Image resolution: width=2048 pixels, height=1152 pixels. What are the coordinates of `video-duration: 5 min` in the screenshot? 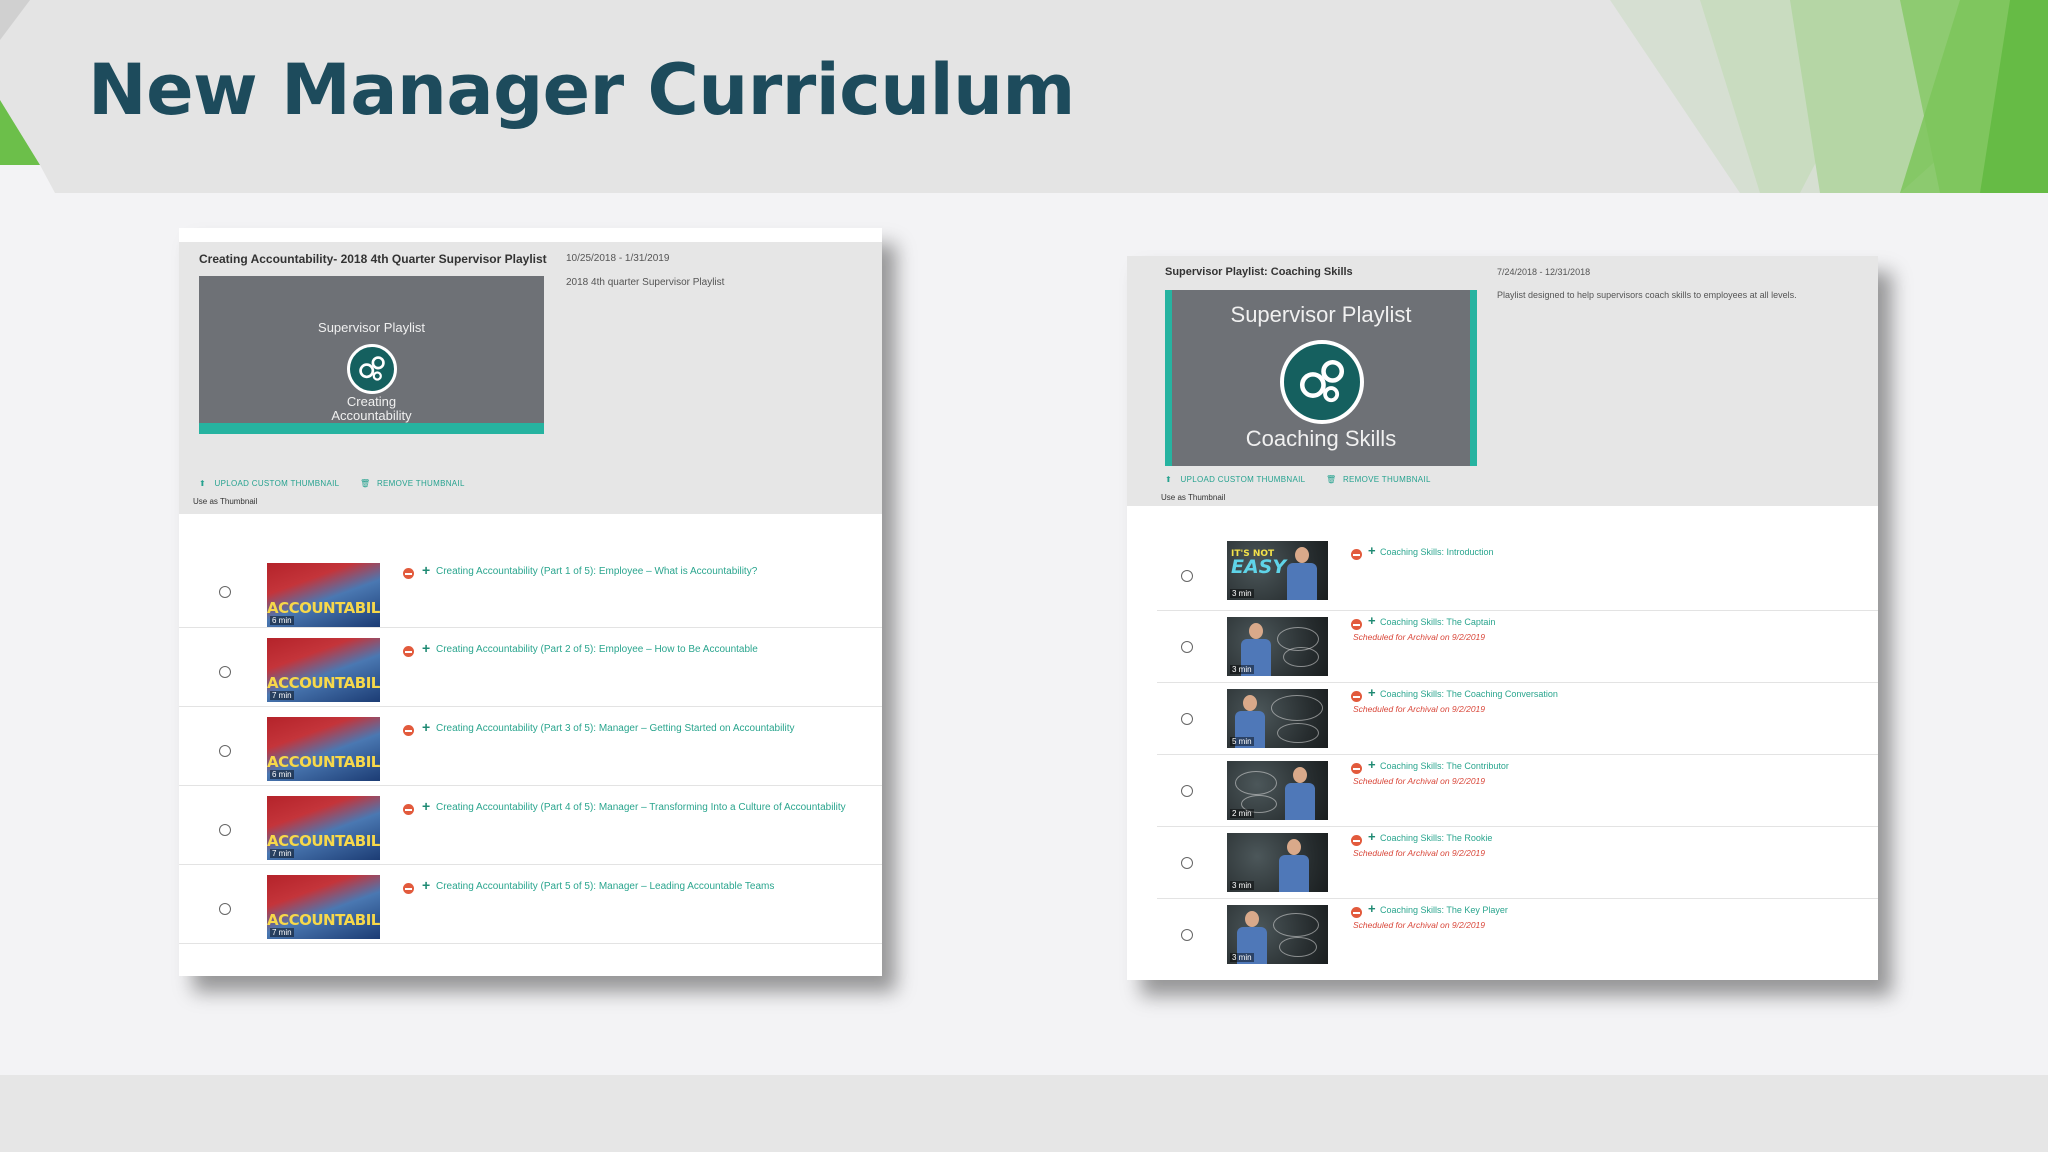 It's located at (1242, 741).